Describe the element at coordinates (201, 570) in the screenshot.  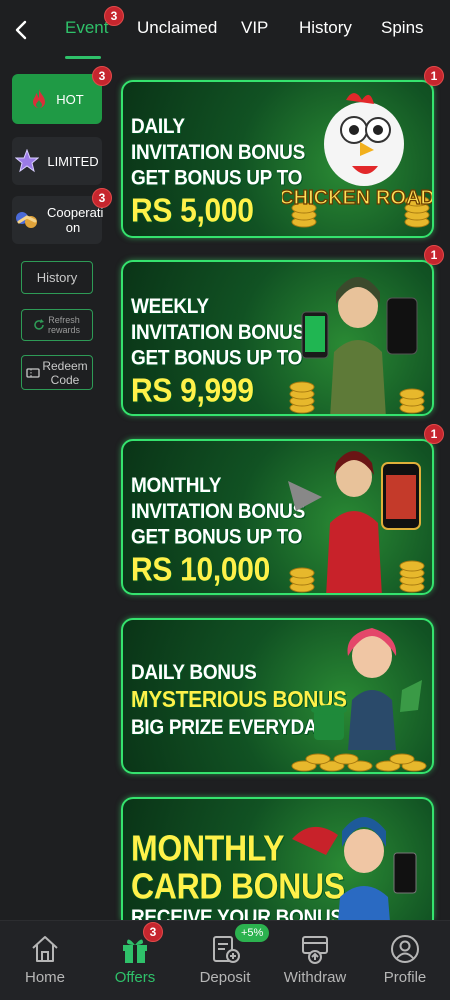
I see `banner-amount: RS 10,000` at that location.